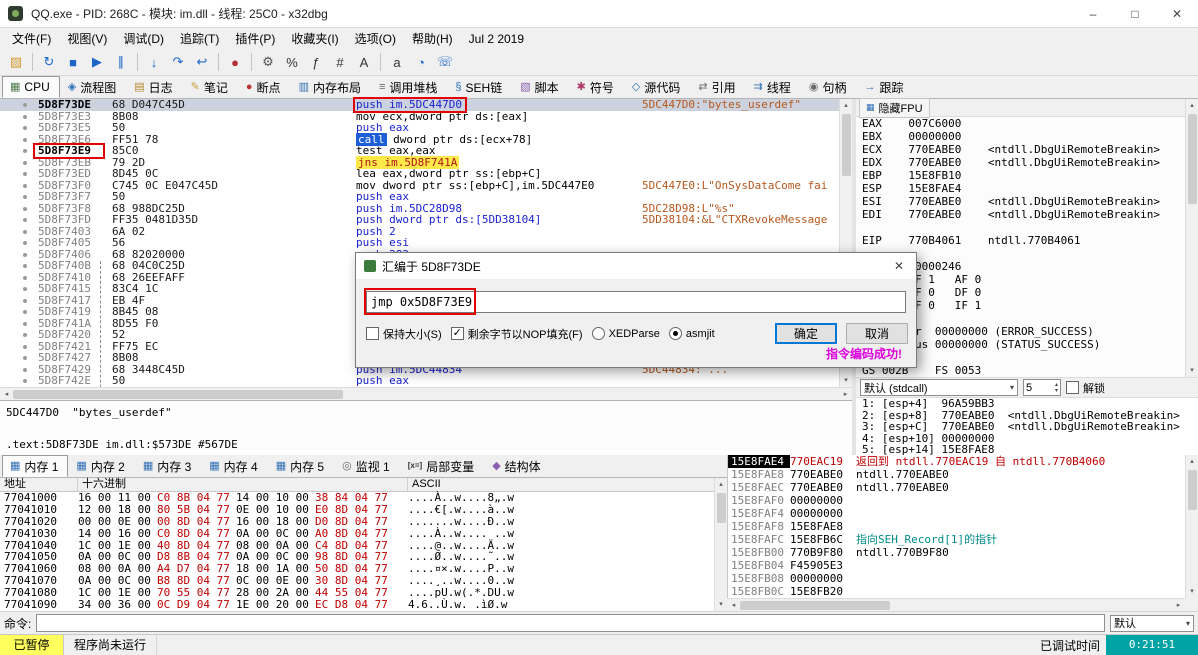 Image resolution: width=1198 pixels, height=655 pixels. I want to click on tab-dump-2: ▦ 内存 2, so click(101, 466).